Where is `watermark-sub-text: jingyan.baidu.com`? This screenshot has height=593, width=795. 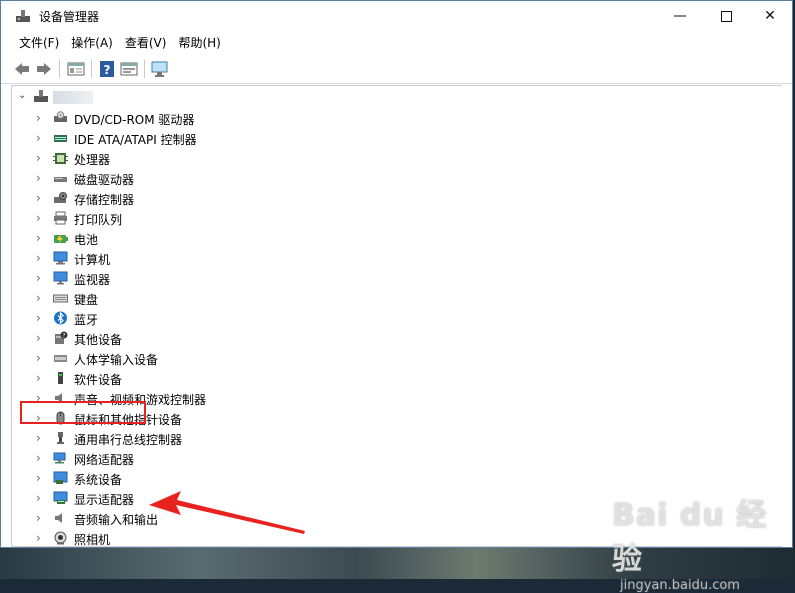 watermark-sub-text: jingyan.baidu.com is located at coordinates (680, 585).